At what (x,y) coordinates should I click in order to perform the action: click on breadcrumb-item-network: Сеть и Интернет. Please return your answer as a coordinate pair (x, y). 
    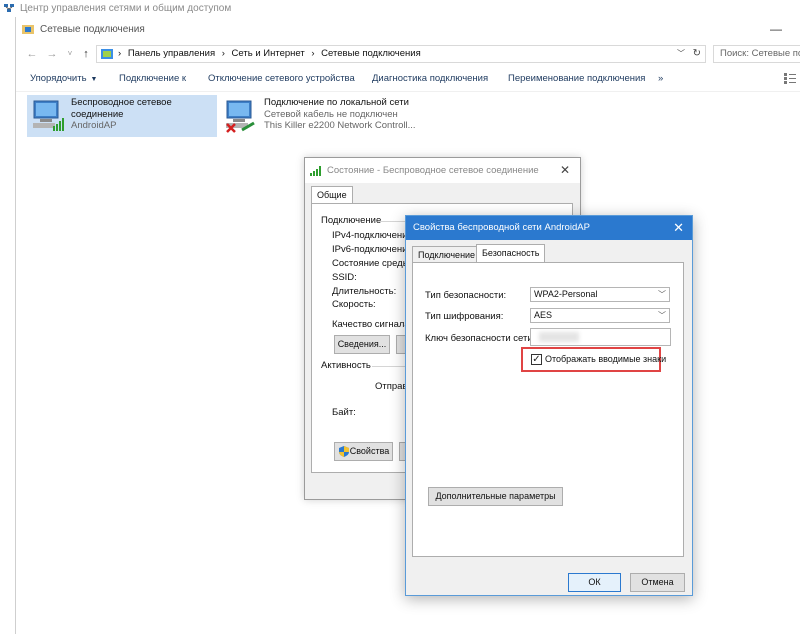
    Looking at the image, I should click on (268, 53).